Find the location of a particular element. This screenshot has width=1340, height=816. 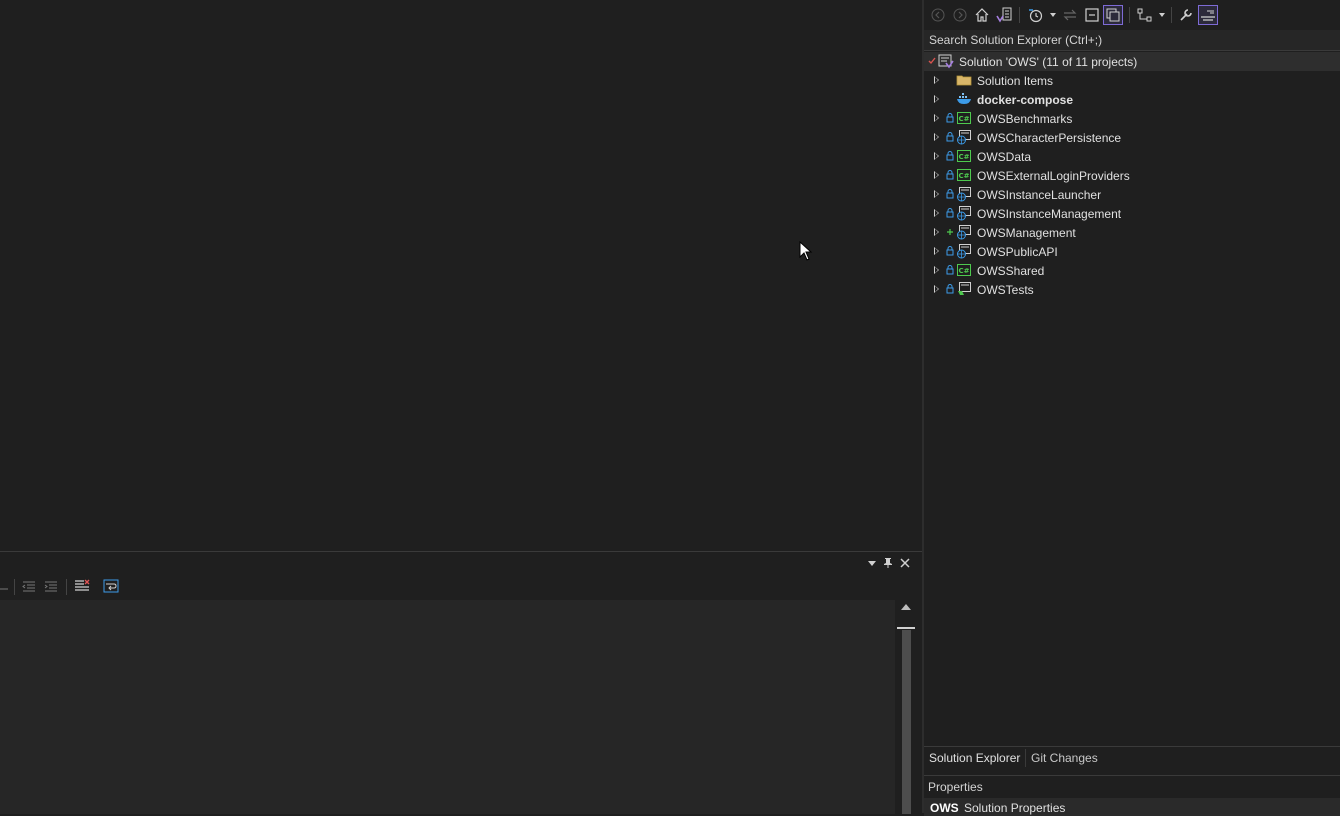

tree-item-owsdata: C# OWSData is located at coordinates (1132, 156).